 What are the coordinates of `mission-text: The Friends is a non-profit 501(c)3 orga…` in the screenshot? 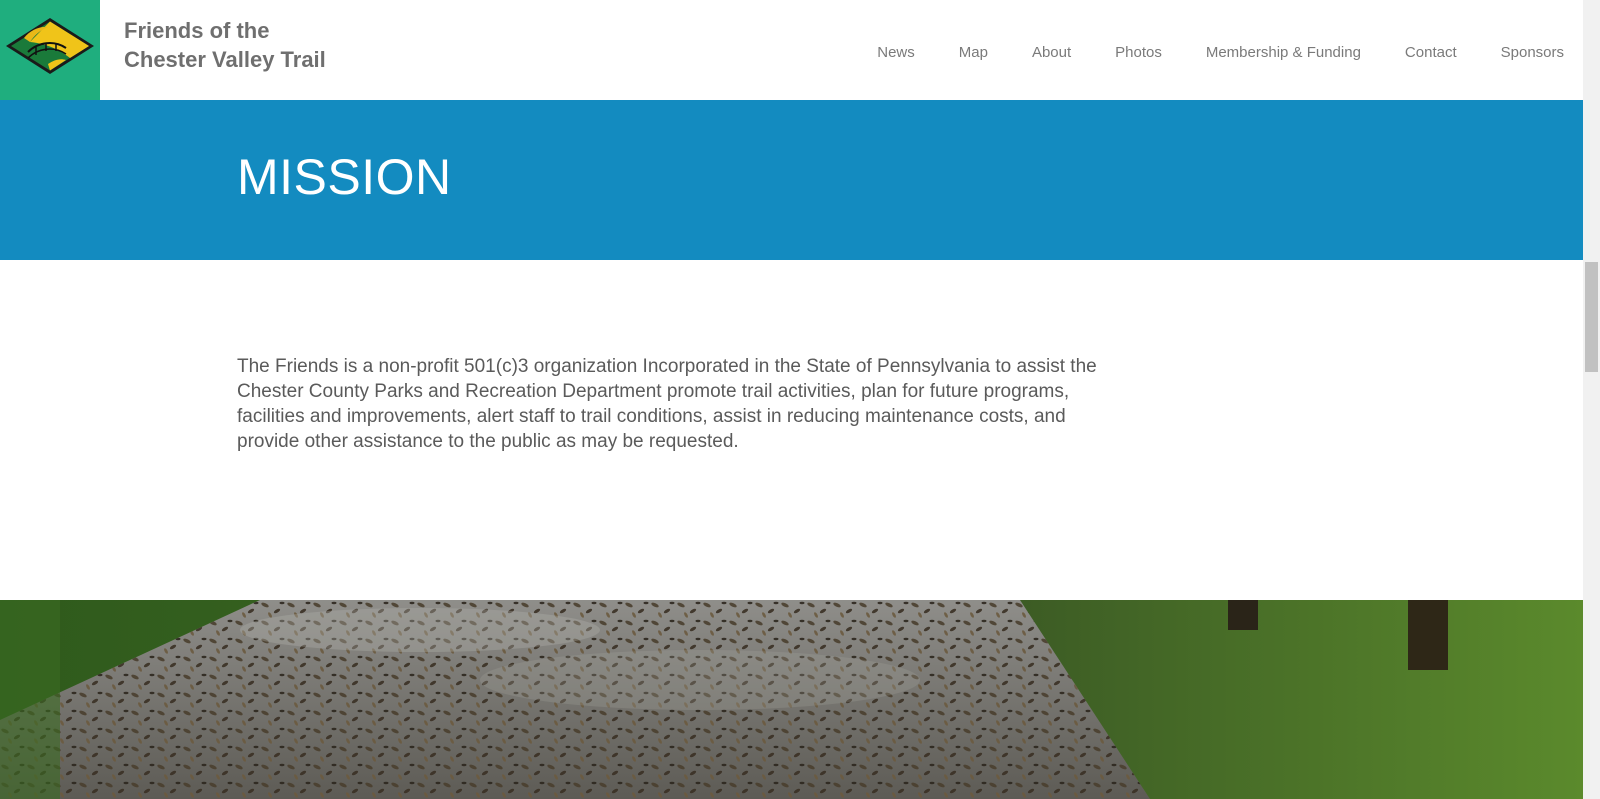 It's located at (667, 404).